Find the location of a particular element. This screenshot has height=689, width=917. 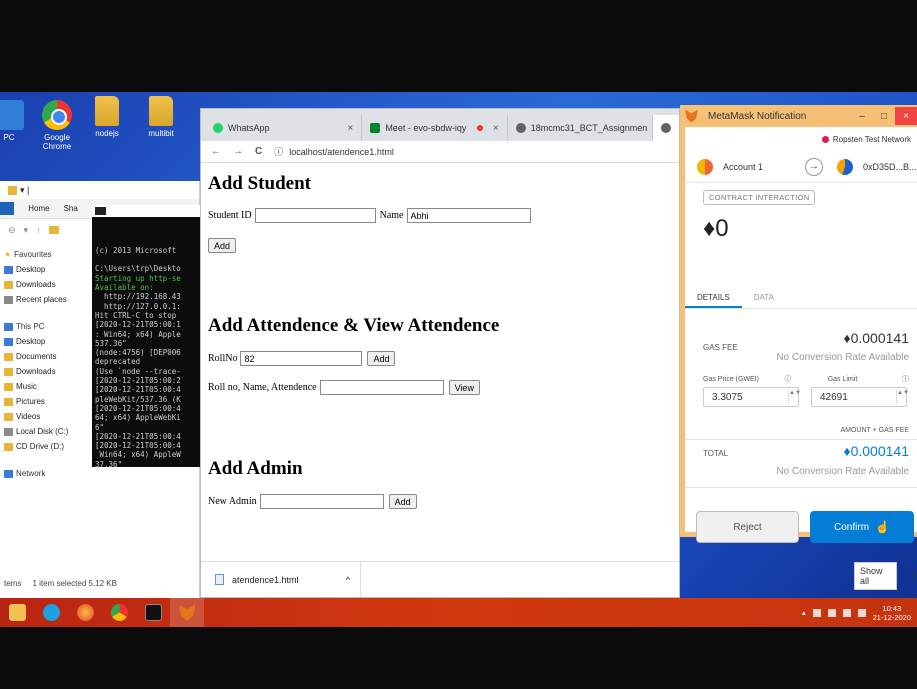

up-arrow-icon: ↑ is located at coordinates (38, 230).